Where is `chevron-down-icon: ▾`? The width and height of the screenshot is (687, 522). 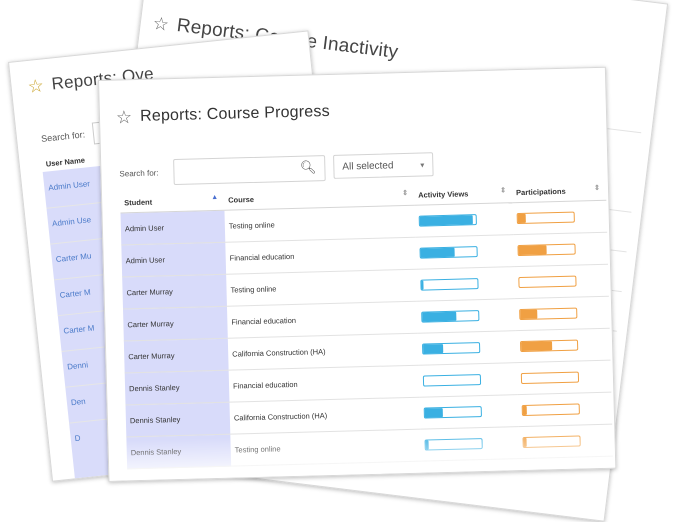 chevron-down-icon: ▾ is located at coordinates (422, 165).